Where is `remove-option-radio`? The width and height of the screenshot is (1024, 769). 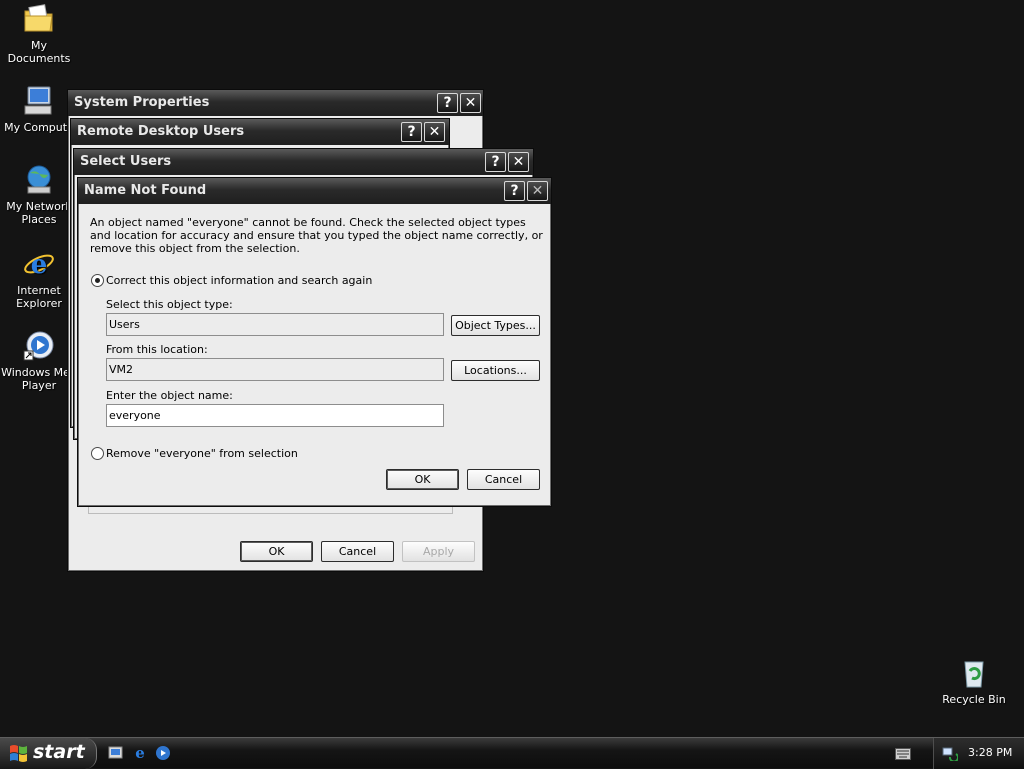
remove-option-radio is located at coordinates (97, 453).